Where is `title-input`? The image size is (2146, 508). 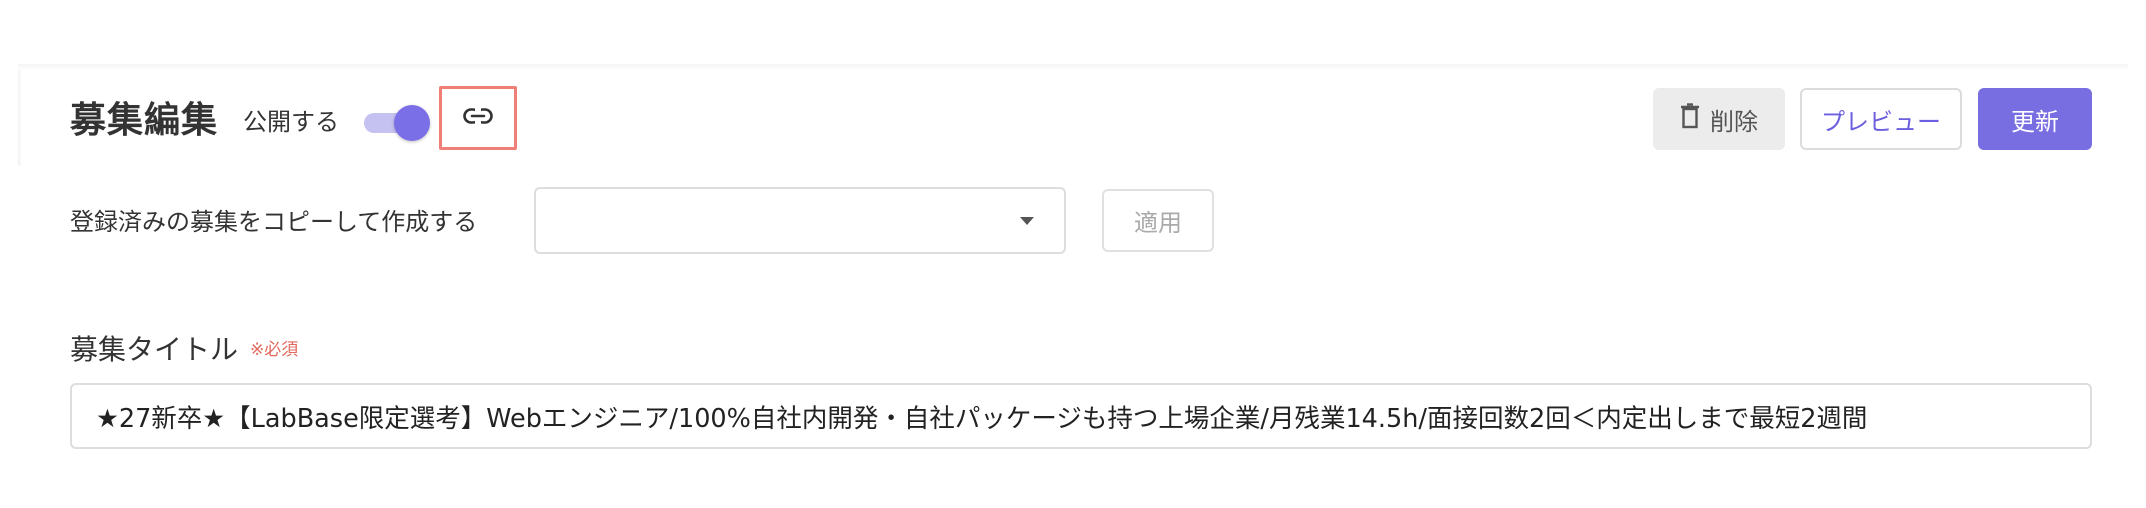 title-input is located at coordinates (1081, 416).